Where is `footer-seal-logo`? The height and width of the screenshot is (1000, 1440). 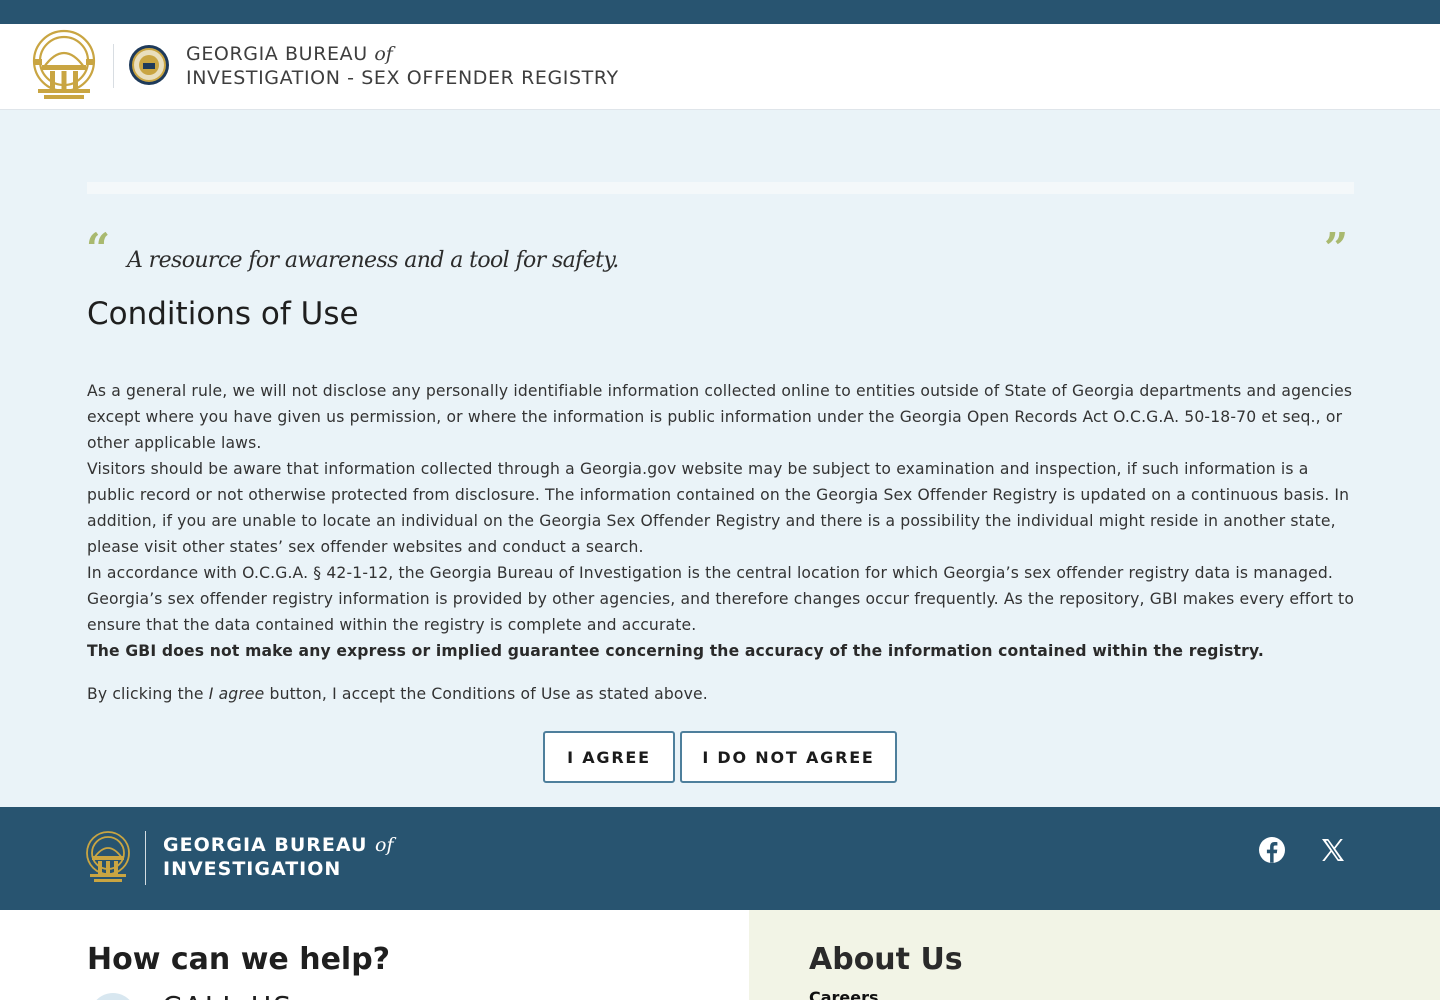 footer-seal-logo is located at coordinates (108, 857).